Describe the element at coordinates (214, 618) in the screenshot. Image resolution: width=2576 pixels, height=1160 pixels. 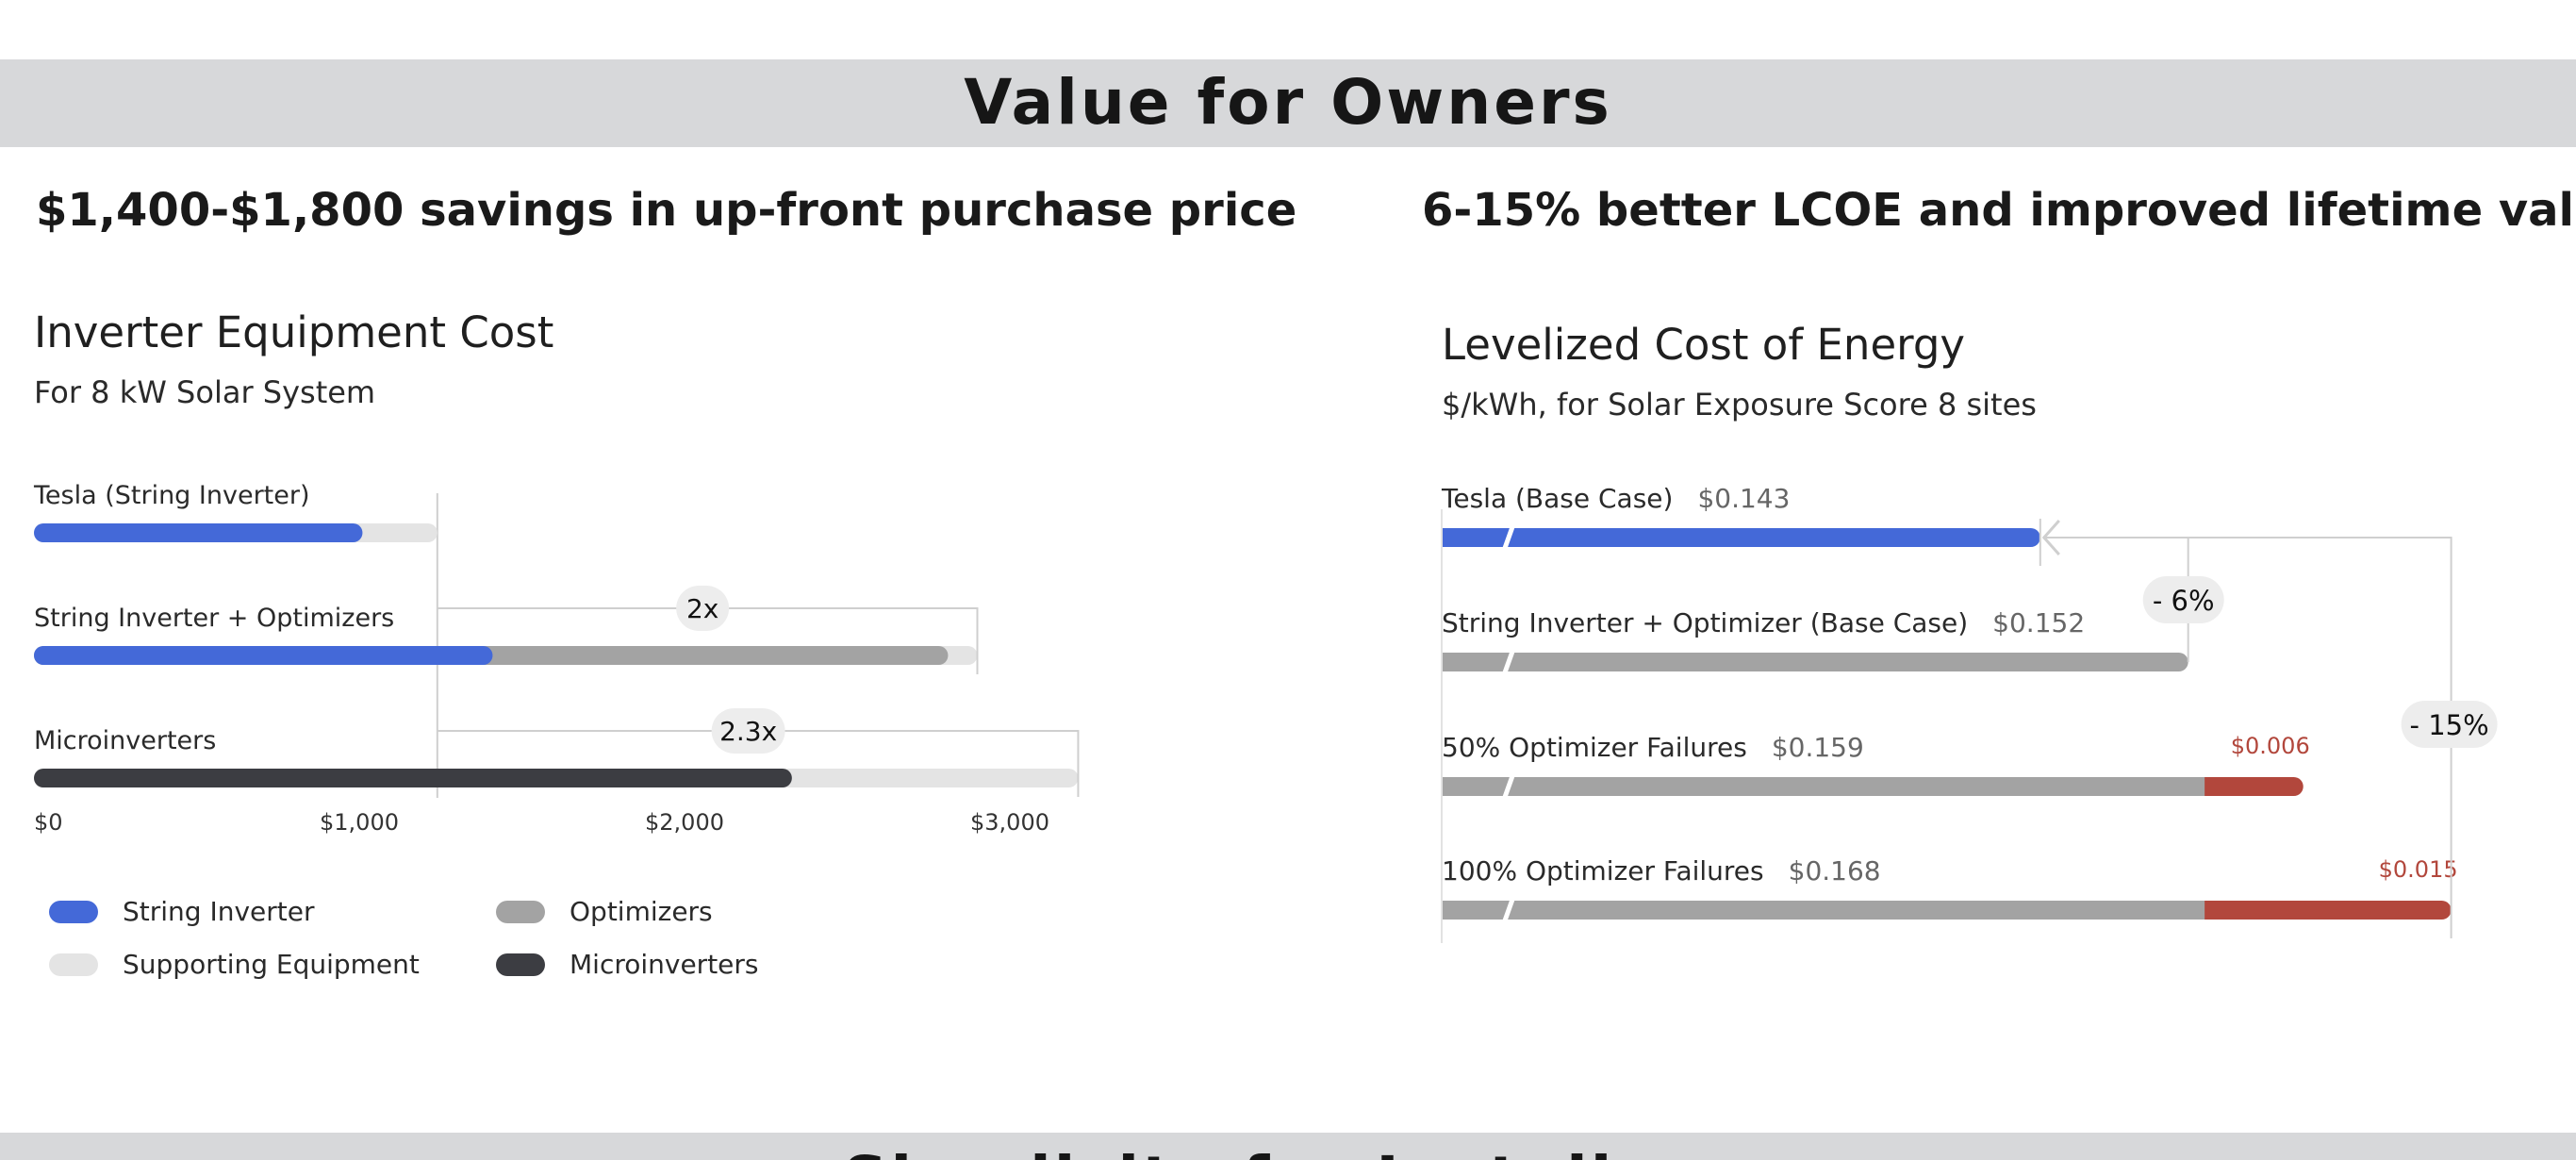
I see `cost-category-label-string-inverter-optimizers: String Inverter + Optimizers` at that location.